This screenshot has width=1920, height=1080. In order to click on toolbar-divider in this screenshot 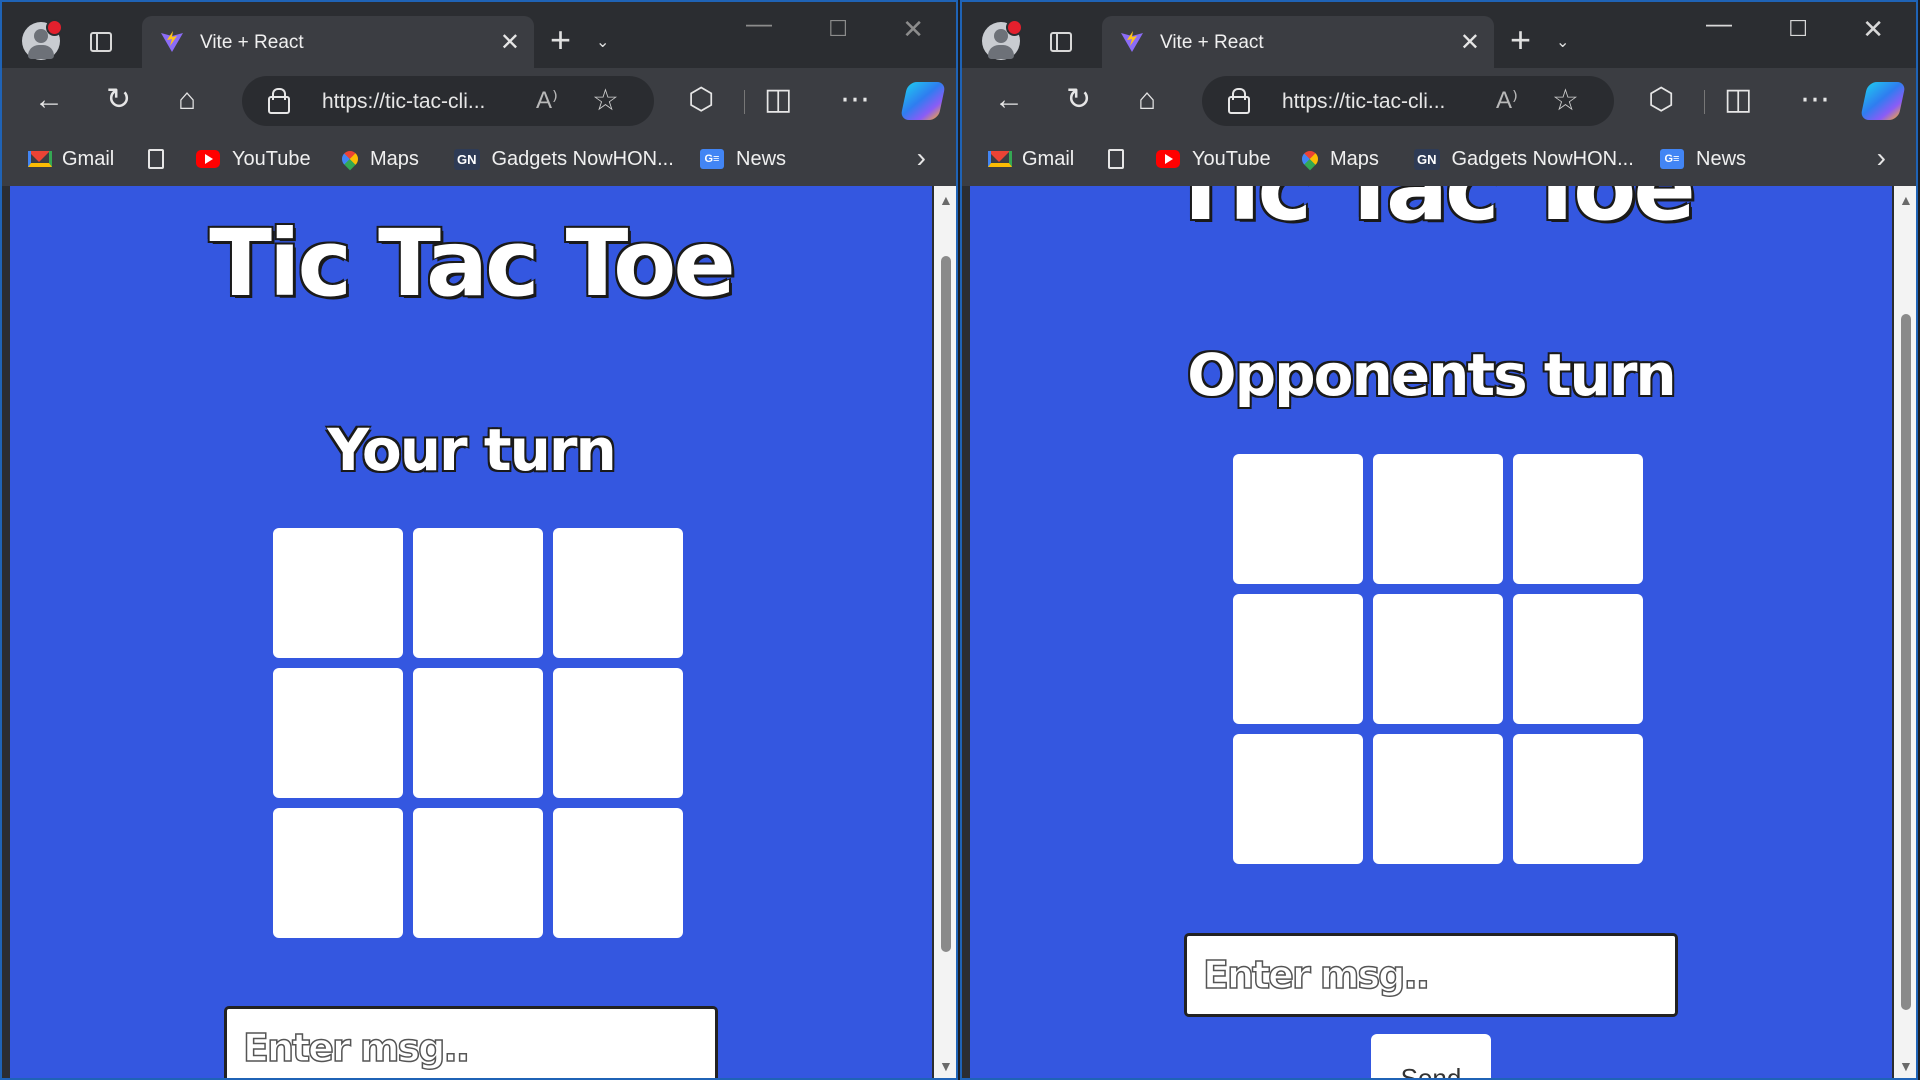, I will do `click(1704, 102)`.